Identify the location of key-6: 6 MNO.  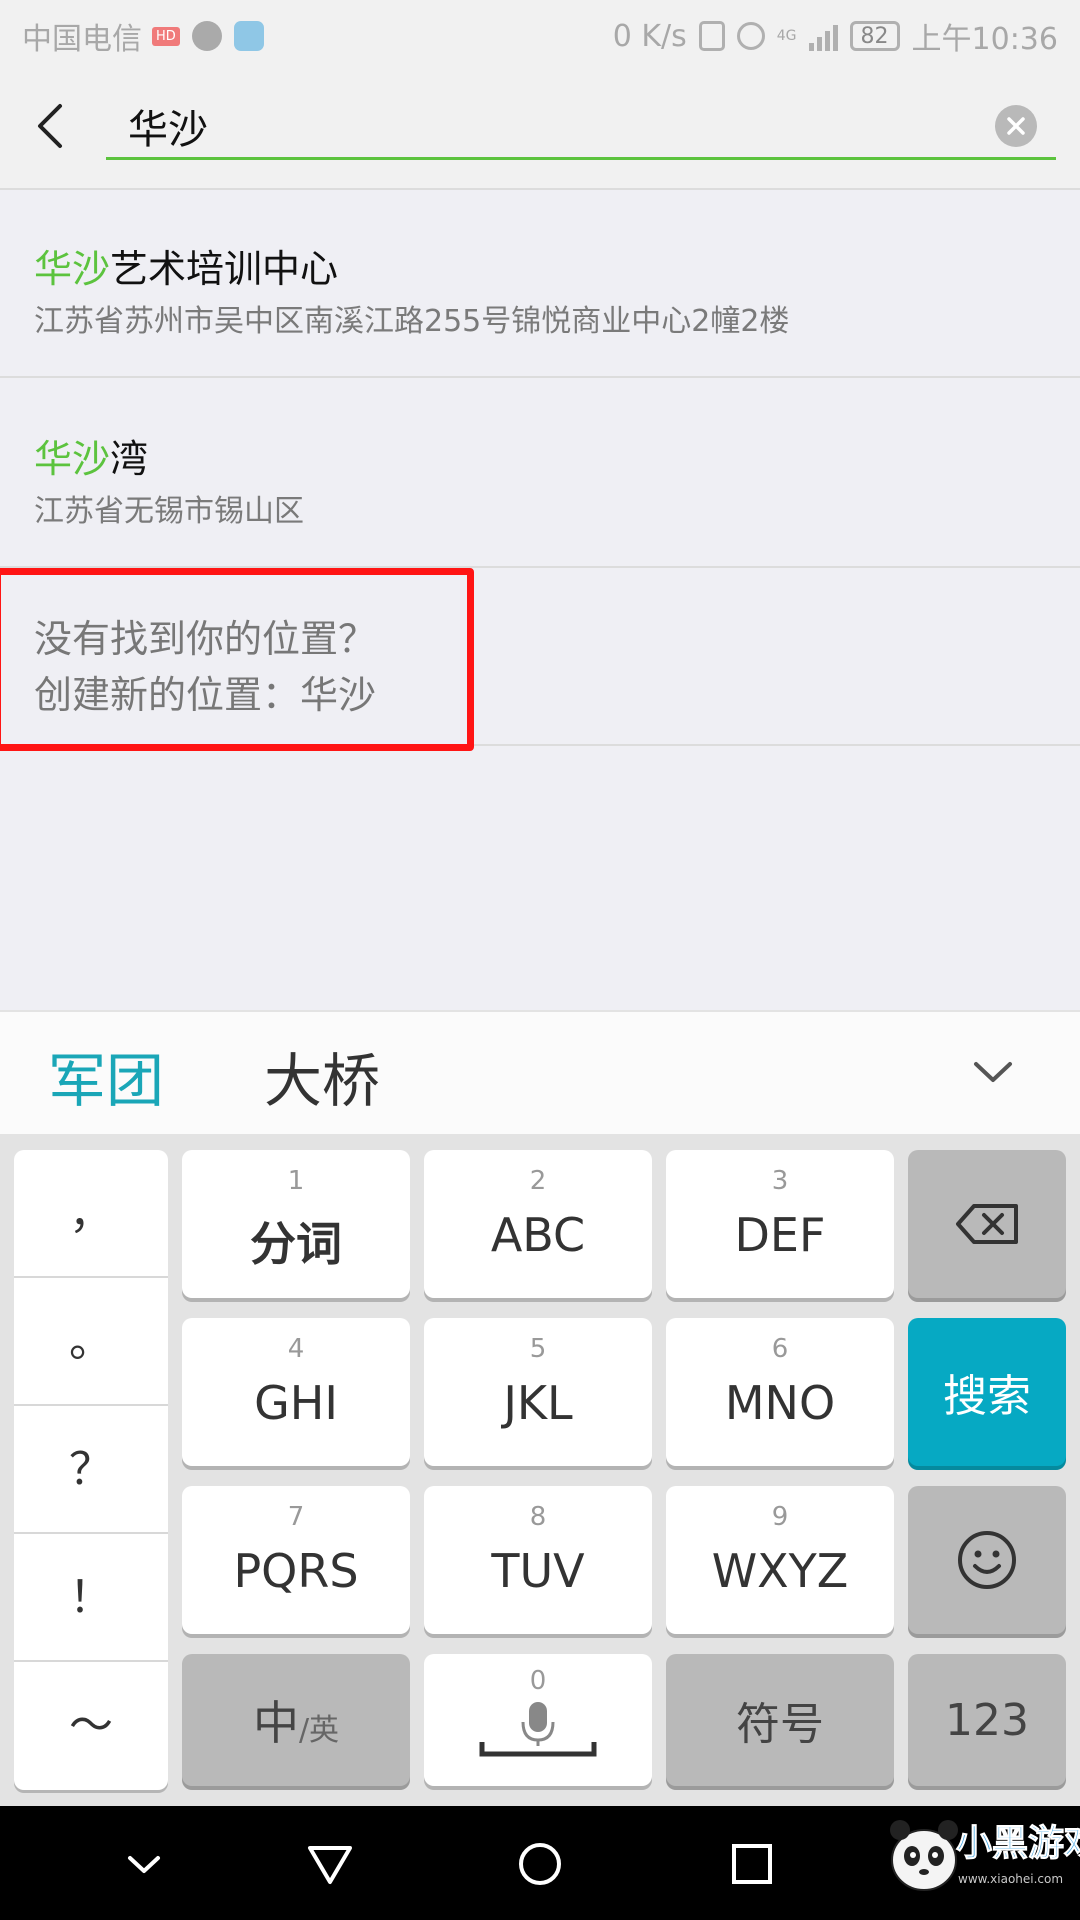
(780, 1392).